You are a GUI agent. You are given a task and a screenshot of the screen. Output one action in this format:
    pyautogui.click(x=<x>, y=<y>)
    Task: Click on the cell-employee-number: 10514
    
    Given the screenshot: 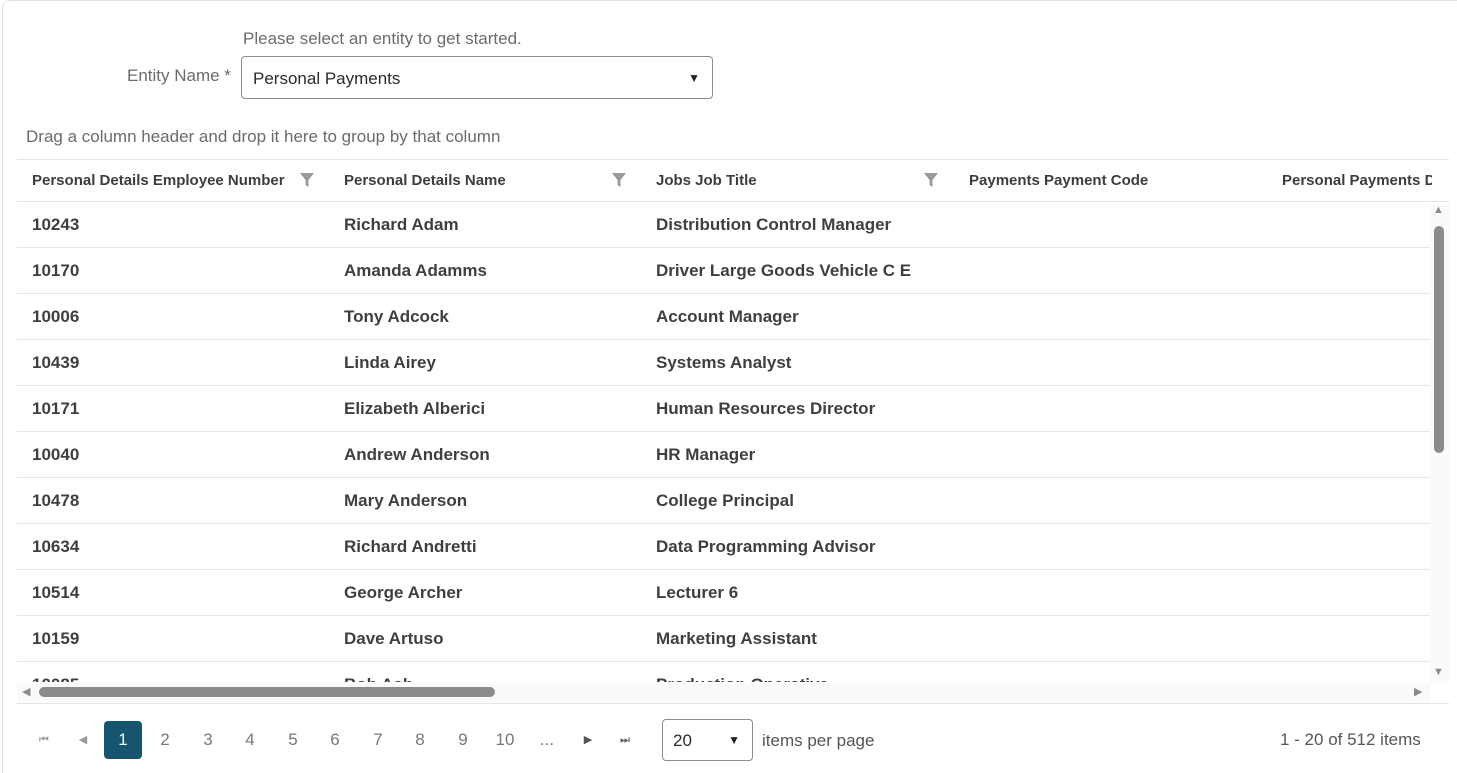 What is the action you would take?
    pyautogui.click(x=56, y=592)
    